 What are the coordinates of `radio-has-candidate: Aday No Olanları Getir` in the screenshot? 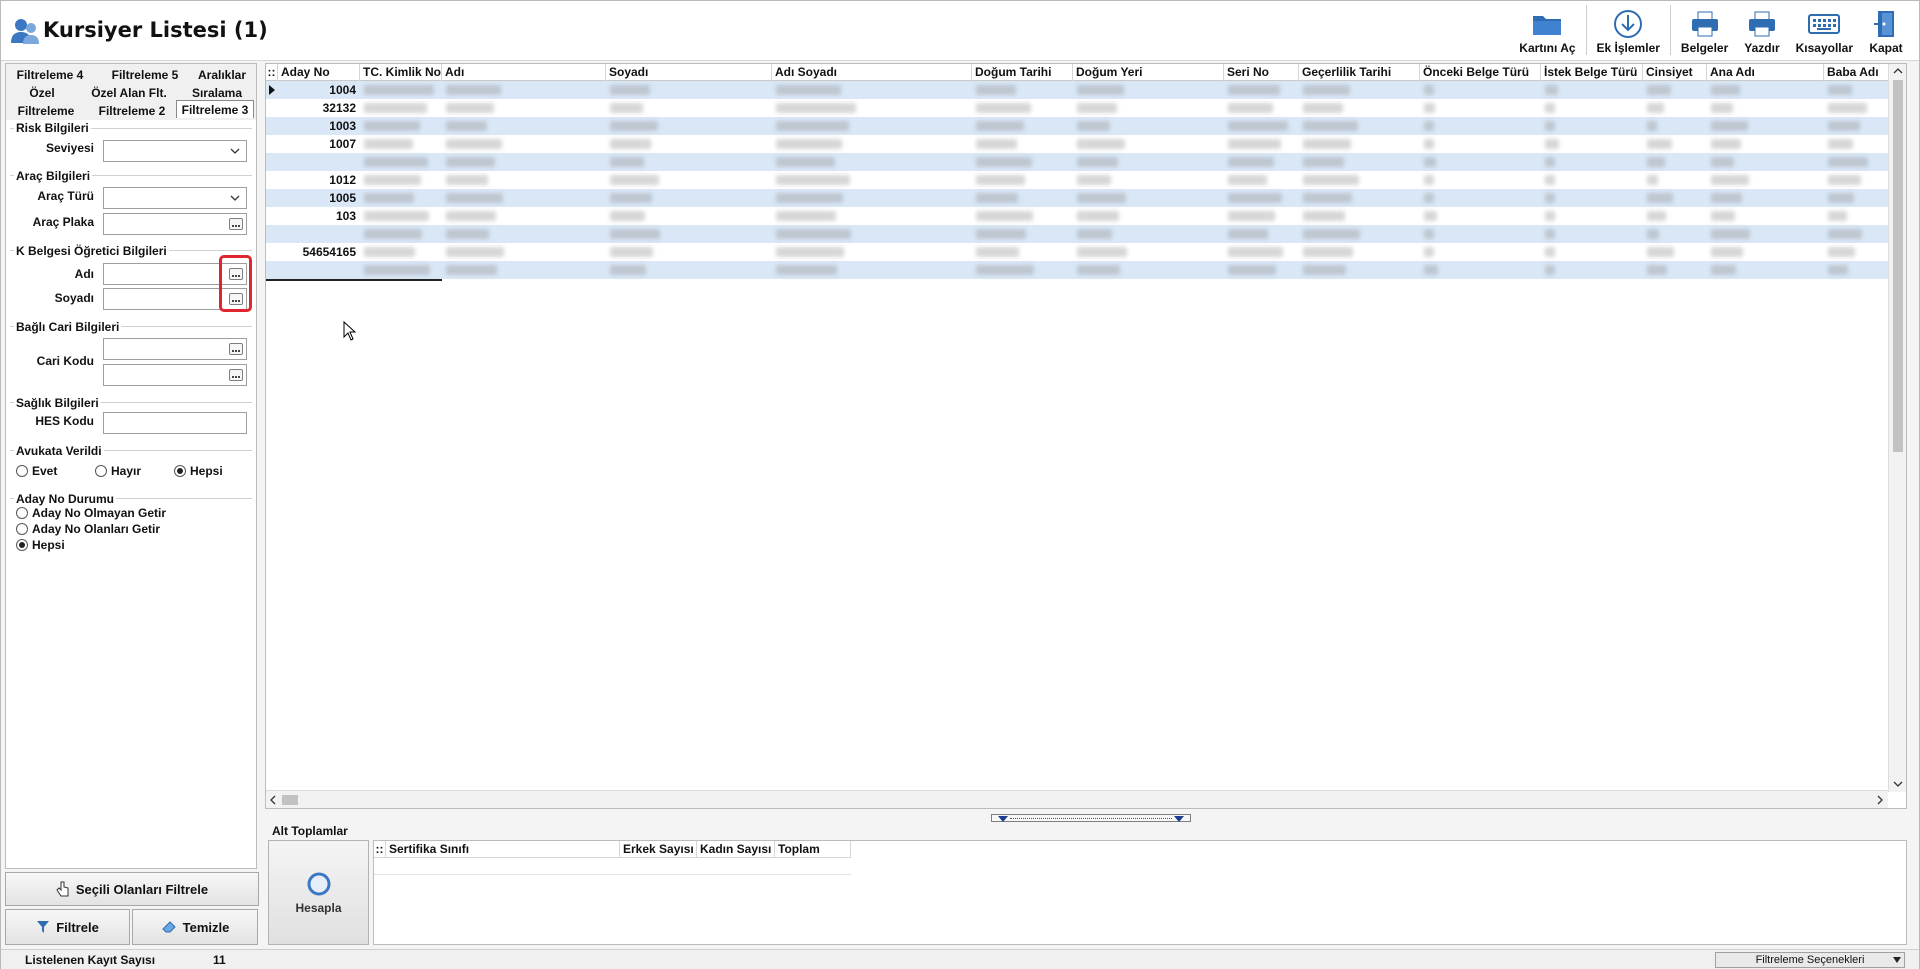 It's located at (88, 529).